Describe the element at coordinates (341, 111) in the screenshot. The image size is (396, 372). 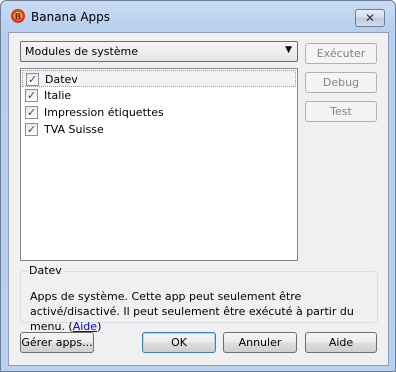
I see `test-button: Test` at that location.